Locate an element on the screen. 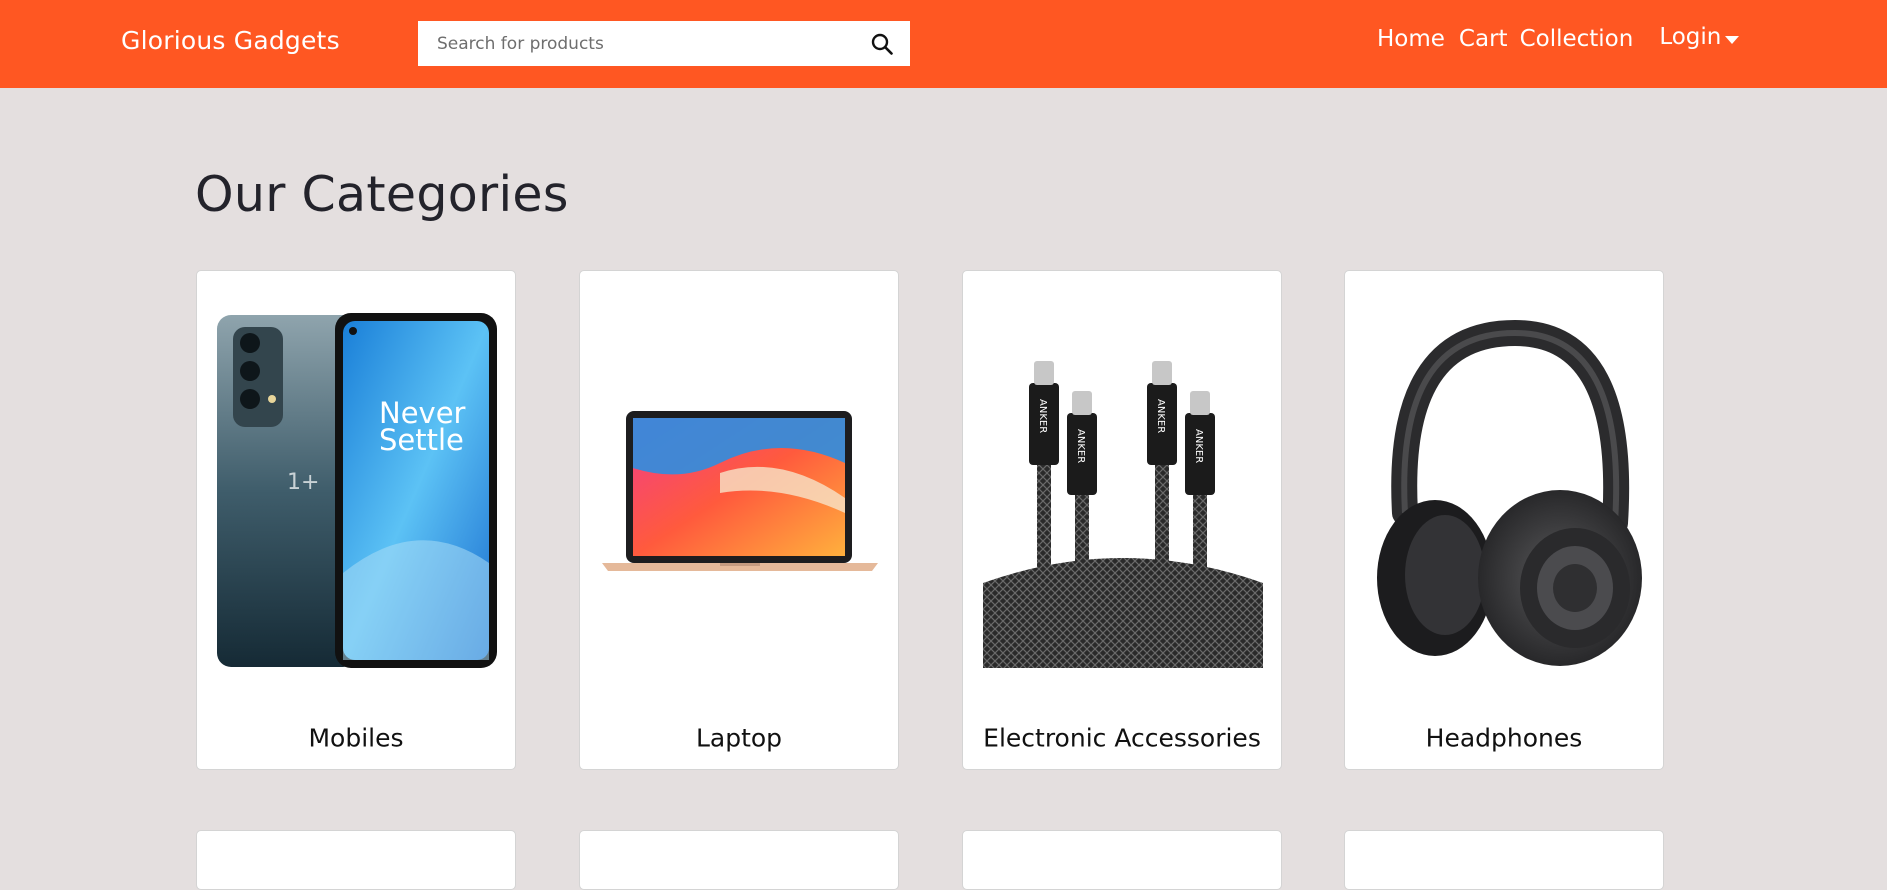 Image resolution: width=1887 pixels, height=890 pixels. search-button is located at coordinates (882, 44).